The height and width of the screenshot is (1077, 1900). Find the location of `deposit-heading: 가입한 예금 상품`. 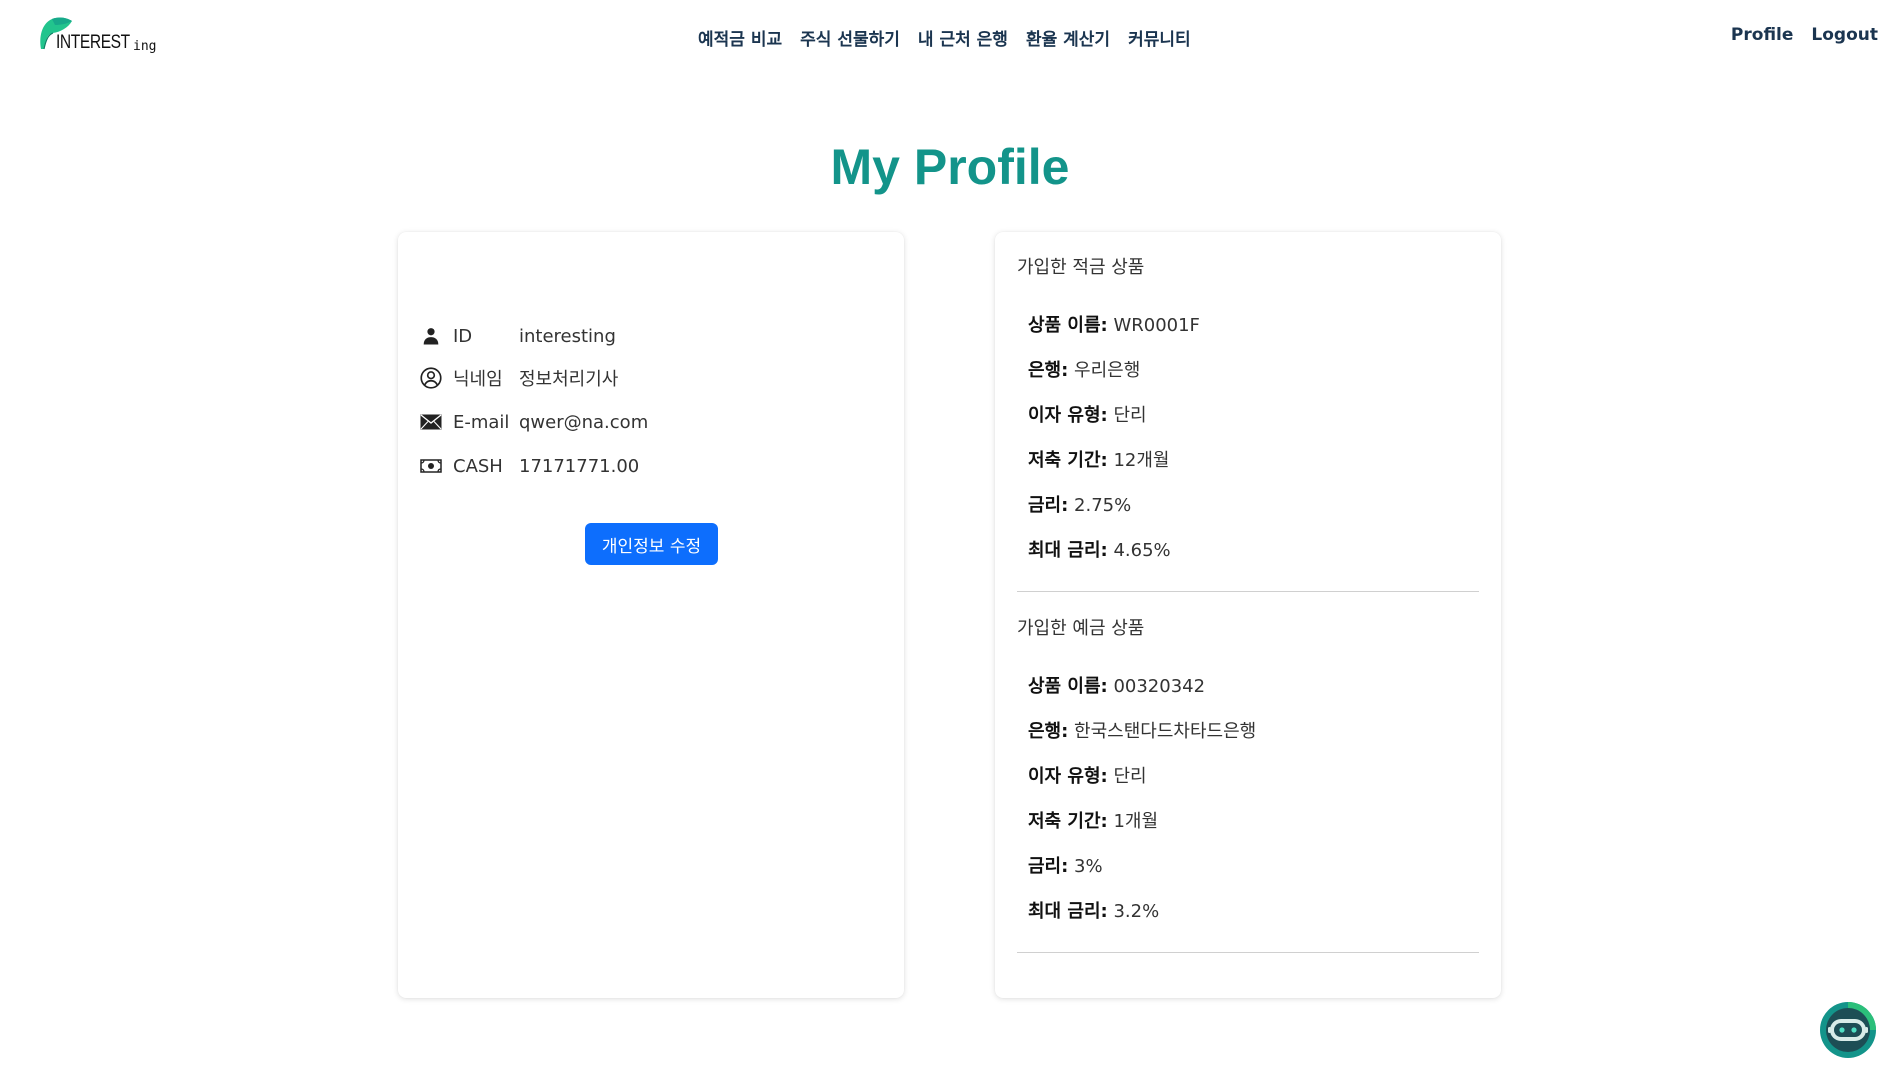

deposit-heading: 가입한 예금 상품 is located at coordinates (1081, 628).